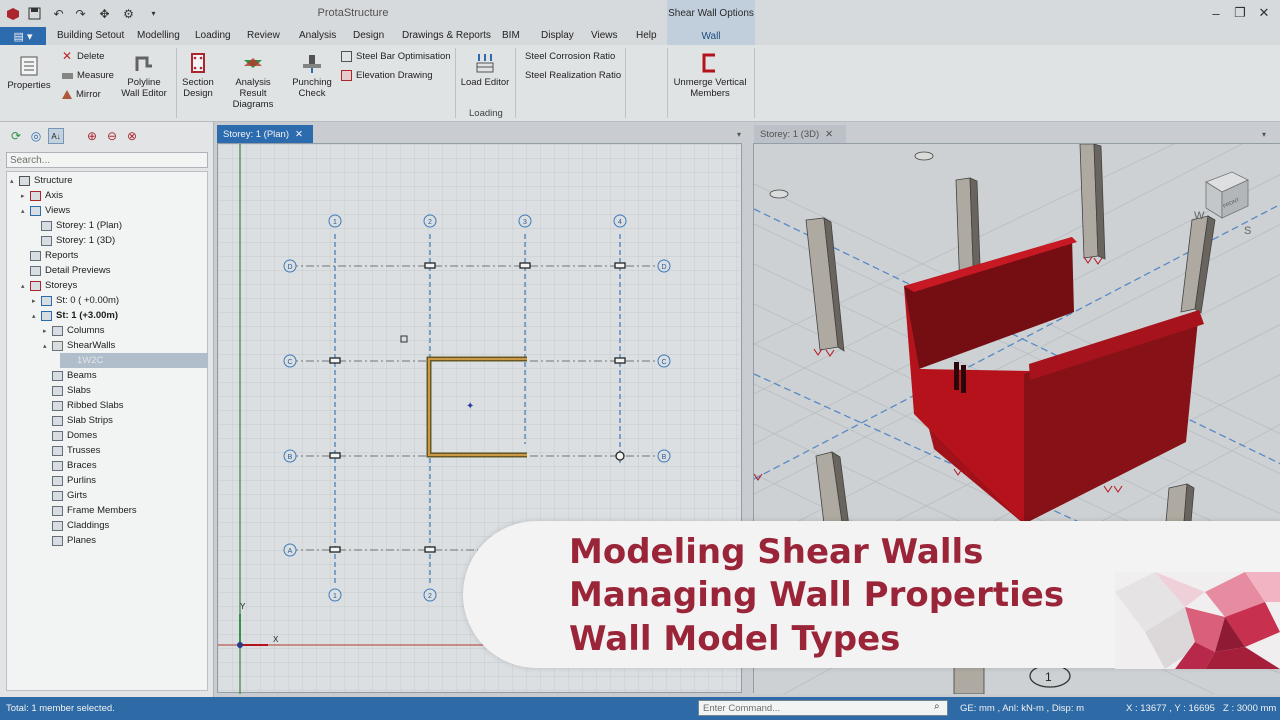  Describe the element at coordinates (67, 94) in the screenshot. I see `mirror-icon` at that location.